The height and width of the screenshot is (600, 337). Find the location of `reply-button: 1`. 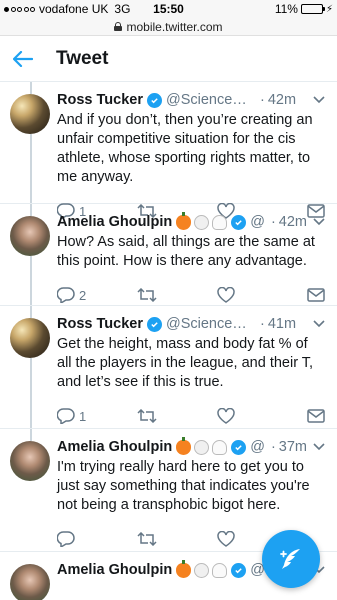

reply-button: 1 is located at coordinates (97, 416).